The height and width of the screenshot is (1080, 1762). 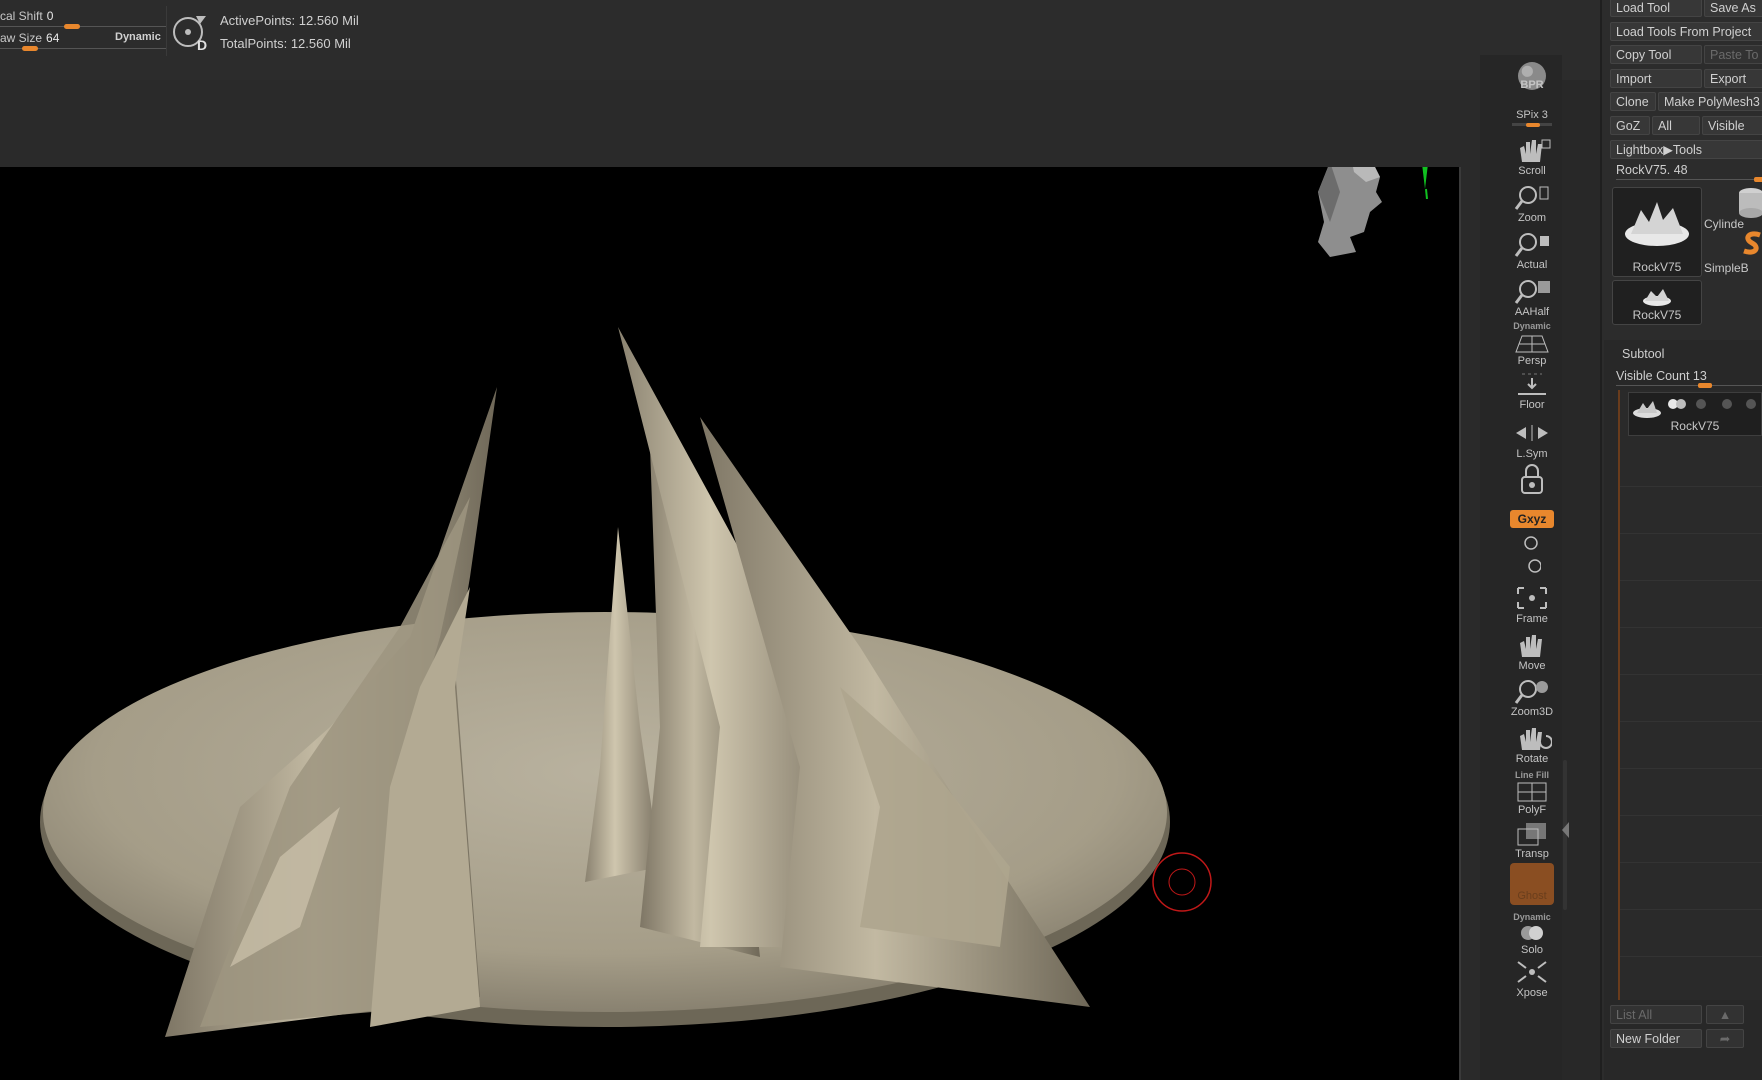 What do you see at coordinates (1733, 54) in the screenshot?
I see `paste-tool-button: Paste To` at bounding box center [1733, 54].